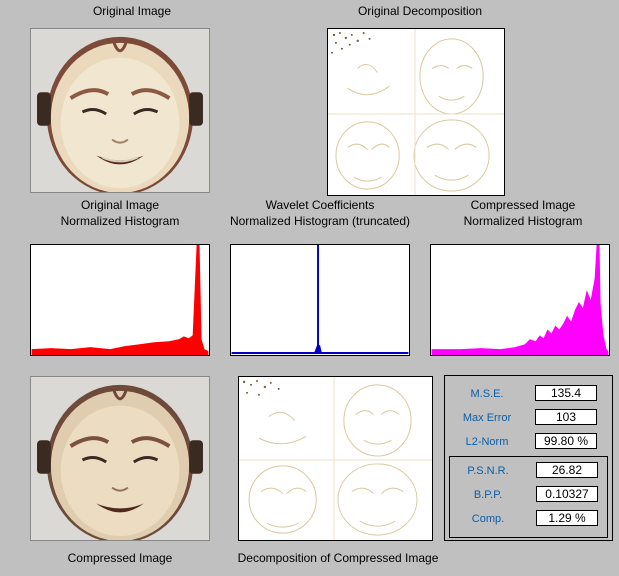 The image size is (619, 576). I want to click on original-decomposition-image, so click(416, 112).